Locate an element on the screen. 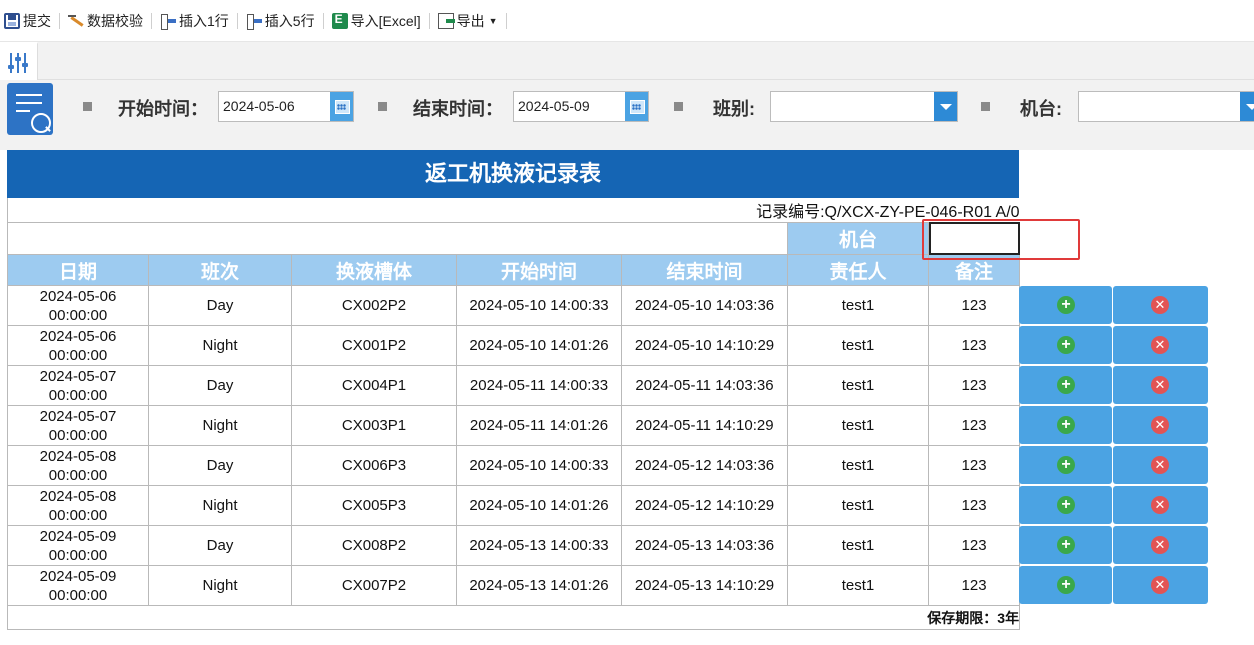 This screenshot has width=1254, height=645. save-icon is located at coordinates (12, 20).